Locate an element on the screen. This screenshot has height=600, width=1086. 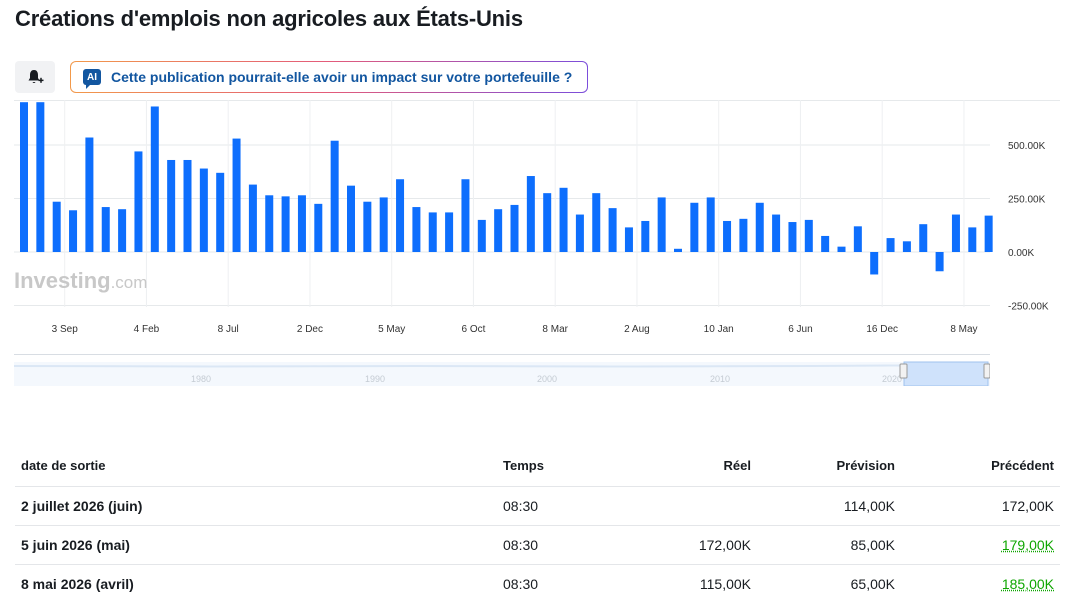
header-forecast: Prévision is located at coordinates (829, 466).